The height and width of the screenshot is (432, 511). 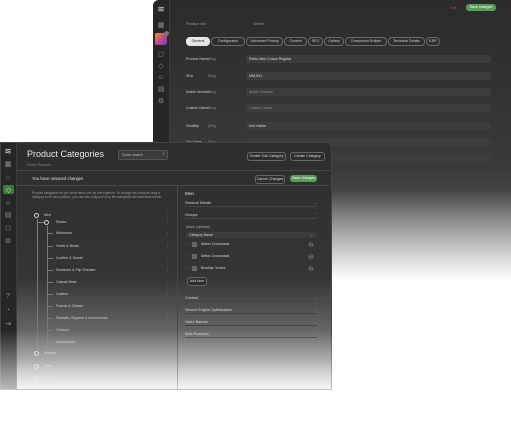 I want to click on section-general-details: General Details ⌄, so click(x=251, y=203).